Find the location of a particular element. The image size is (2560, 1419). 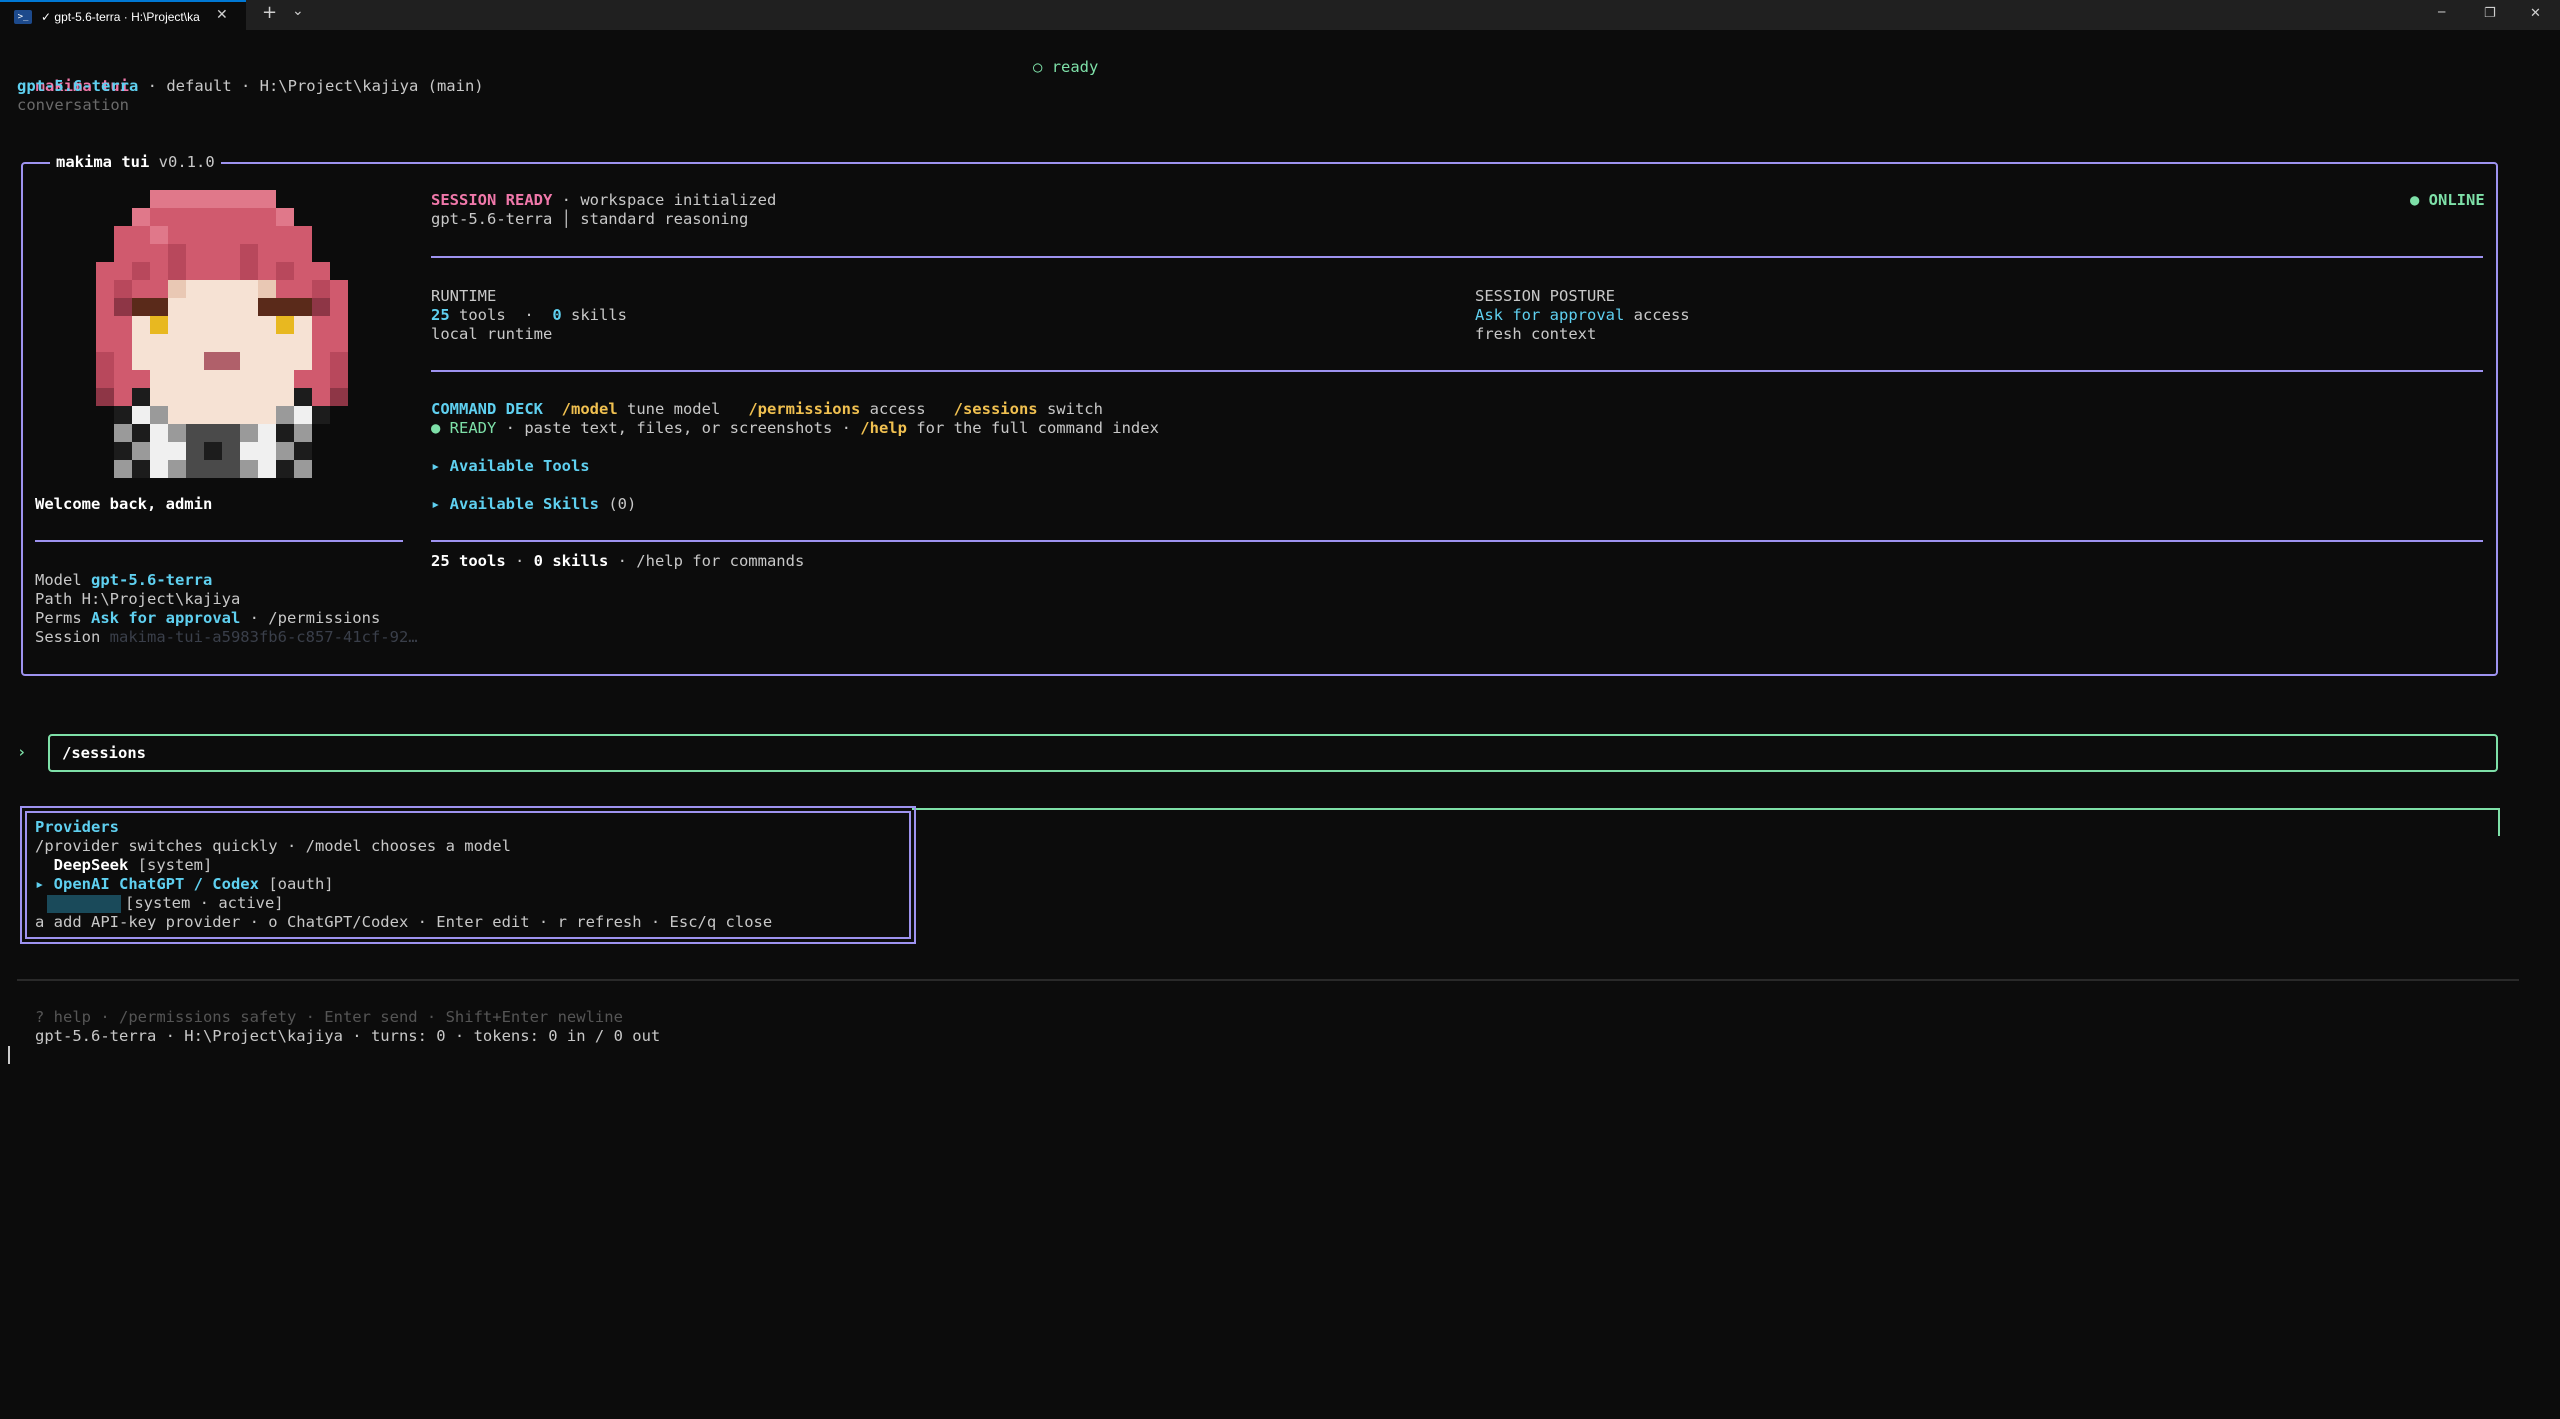

info-path: Path H:\Project\kajiya is located at coordinates (138, 599).